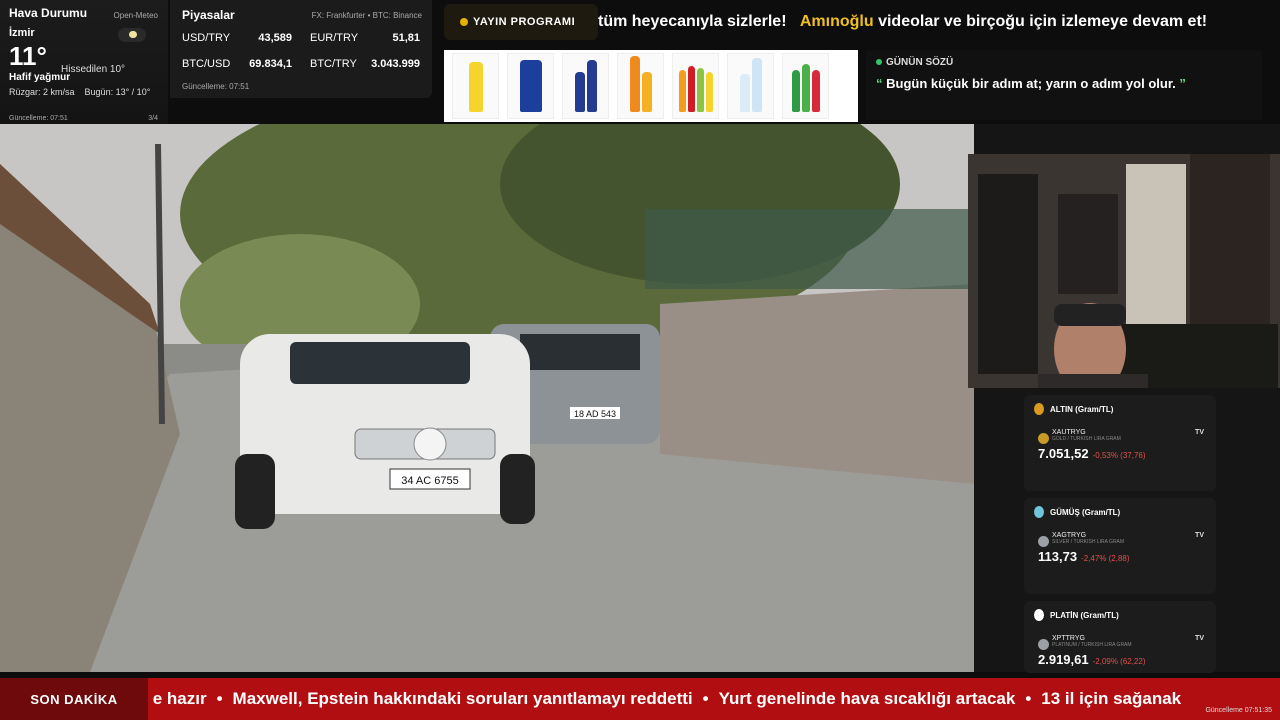 This screenshot has height=720, width=1280. I want to click on ticker-highlight: Amınoğlu, so click(836, 21).